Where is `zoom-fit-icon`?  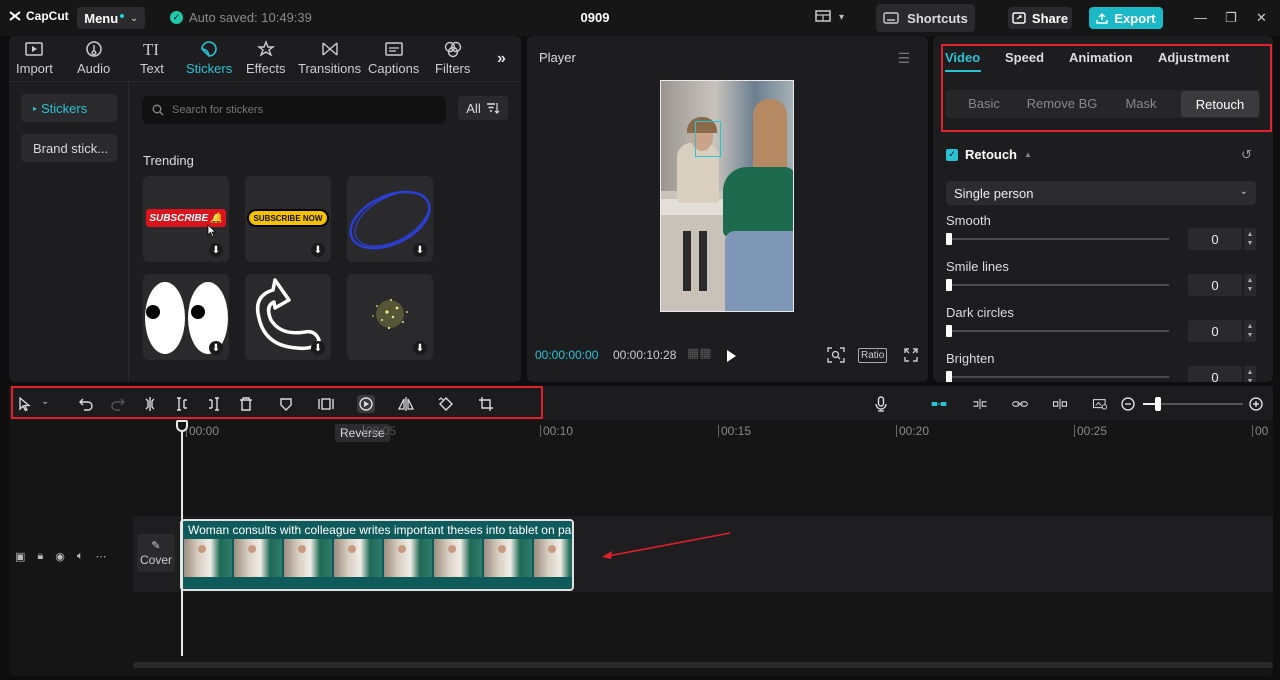
zoom-fit-icon is located at coordinates (836, 355).